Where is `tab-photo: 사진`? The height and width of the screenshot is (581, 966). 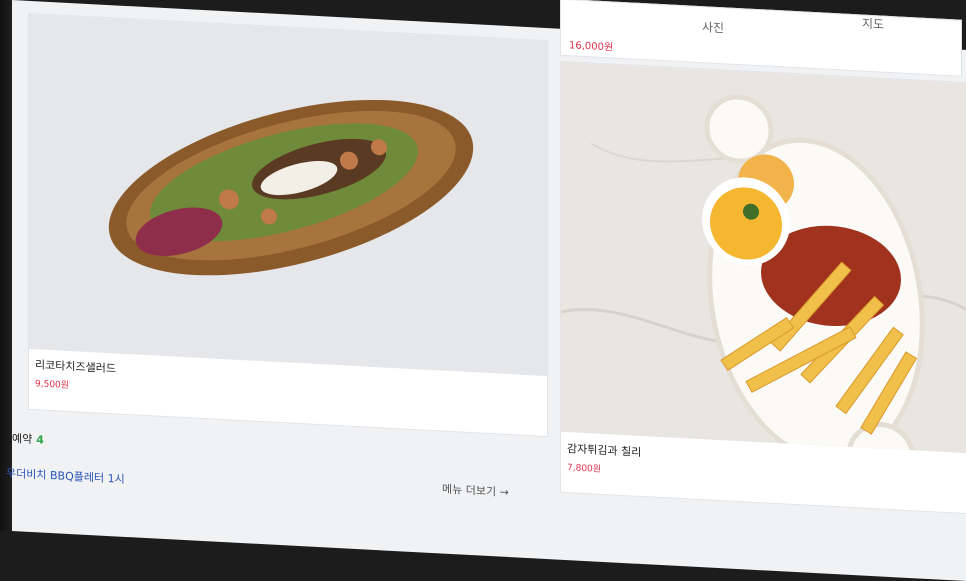 tab-photo: 사진 is located at coordinates (713, 27).